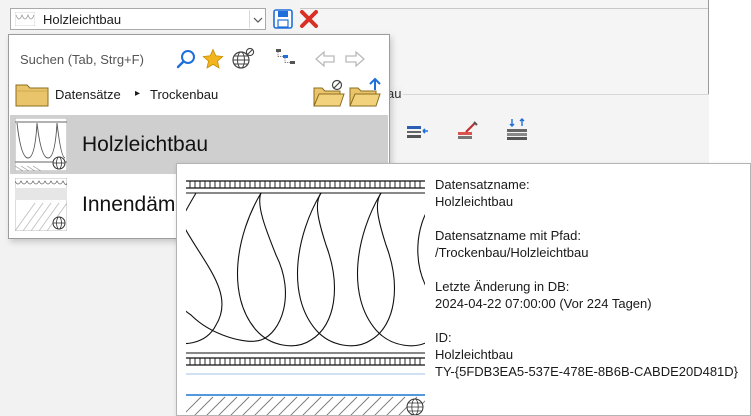 This screenshot has height=416, width=751. Describe the element at coordinates (443, 337) in the screenshot. I see `tooltip-id-label: ID:` at that location.